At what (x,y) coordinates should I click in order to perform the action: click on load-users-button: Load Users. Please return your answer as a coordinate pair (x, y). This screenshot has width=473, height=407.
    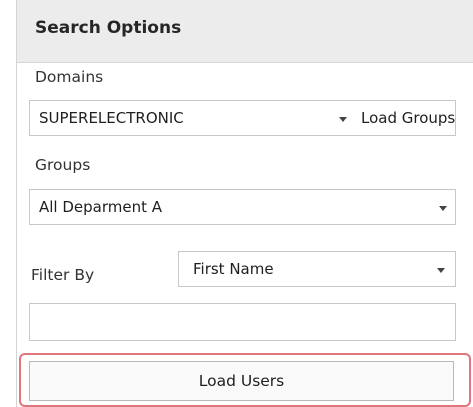
    Looking at the image, I should click on (241, 381).